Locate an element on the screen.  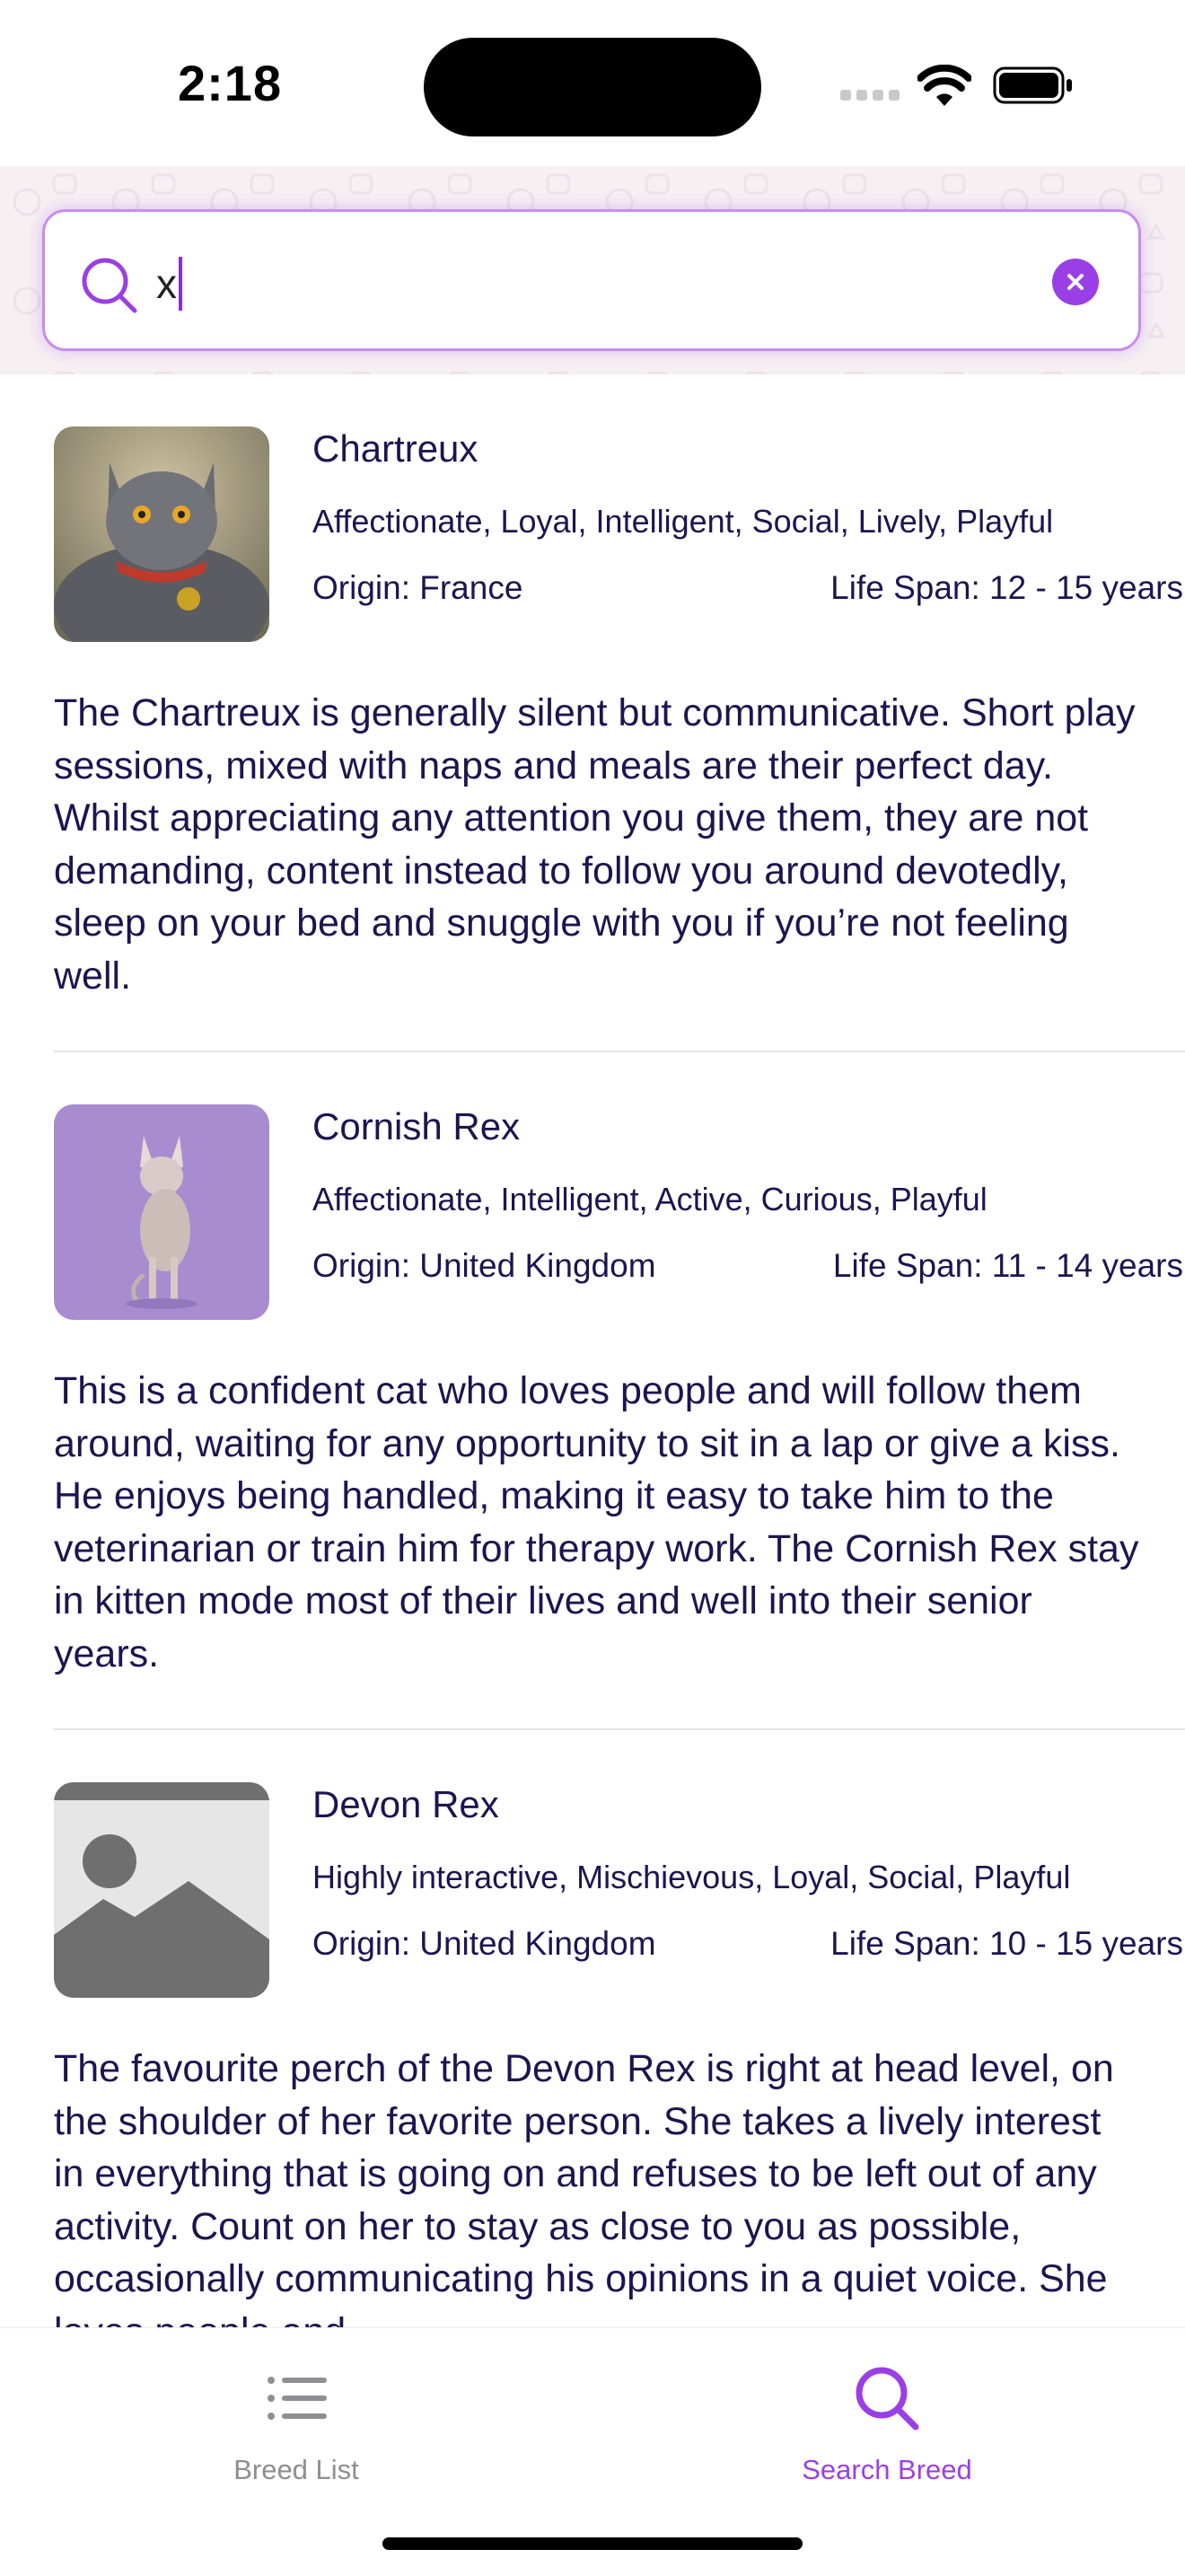
battery-icon is located at coordinates (1032, 85).